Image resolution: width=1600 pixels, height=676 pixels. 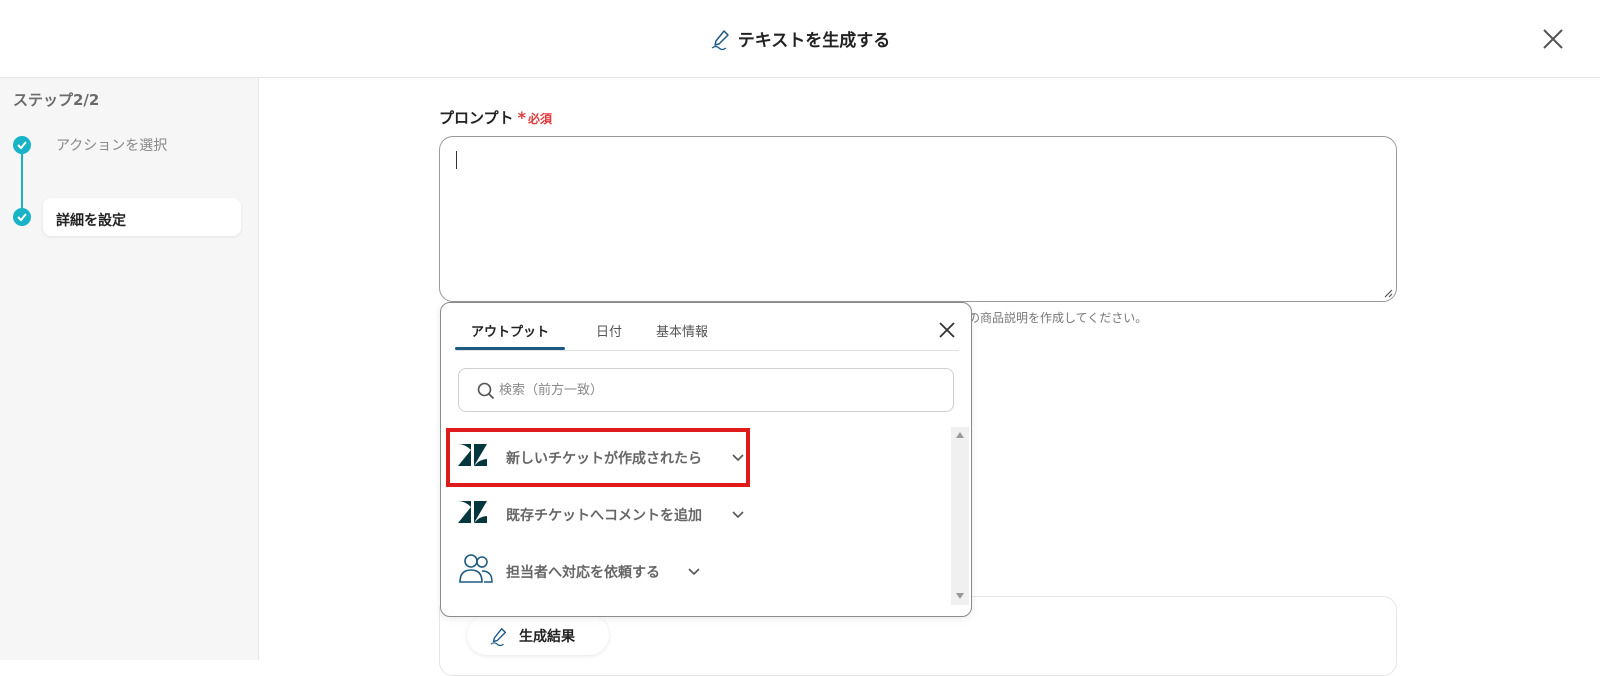 What do you see at coordinates (960, 435) in the screenshot?
I see `scroll-up-icon` at bounding box center [960, 435].